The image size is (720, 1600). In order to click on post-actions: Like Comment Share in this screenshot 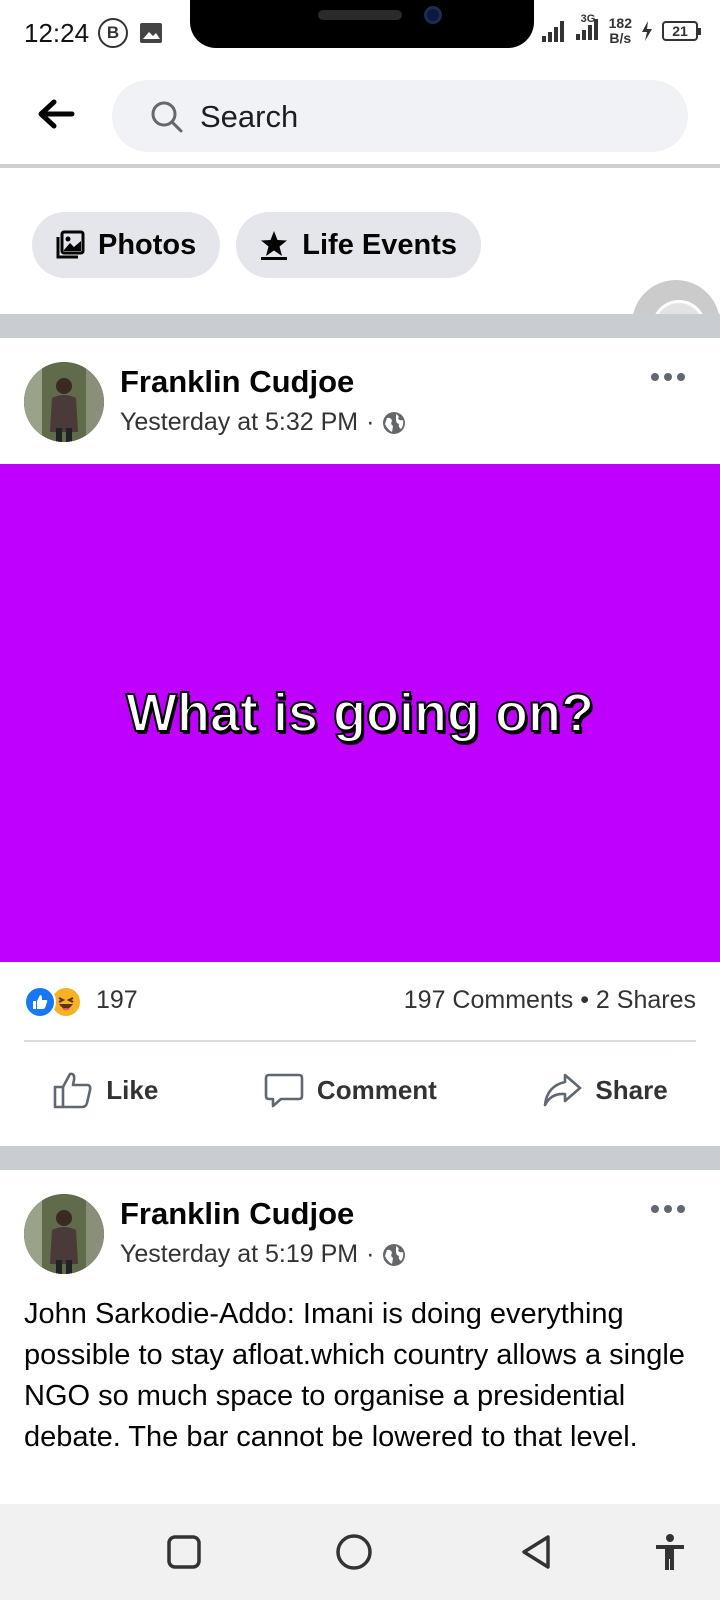, I will do `click(360, 1090)`.